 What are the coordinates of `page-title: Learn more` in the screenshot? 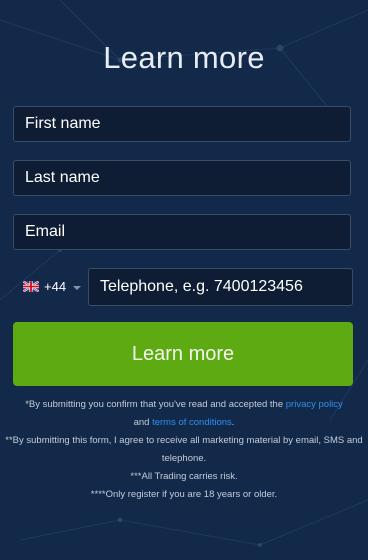 It's located at (184, 57).